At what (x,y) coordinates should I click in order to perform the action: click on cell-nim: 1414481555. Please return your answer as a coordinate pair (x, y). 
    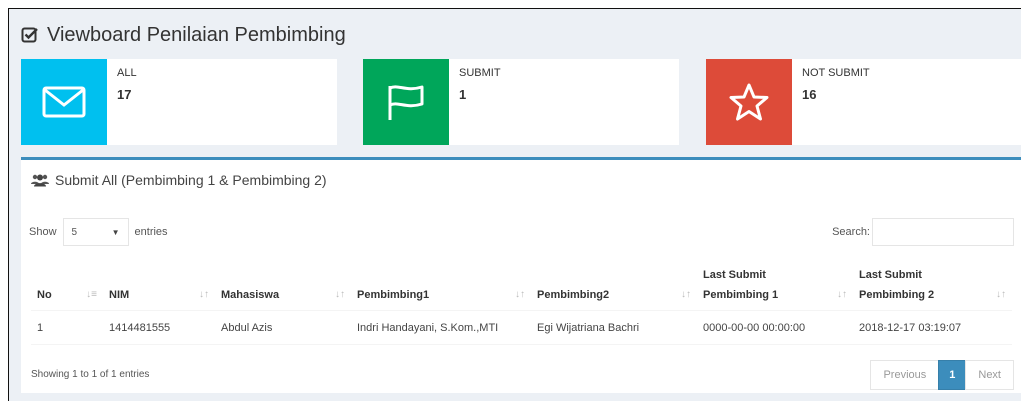
    Looking at the image, I should click on (159, 327).